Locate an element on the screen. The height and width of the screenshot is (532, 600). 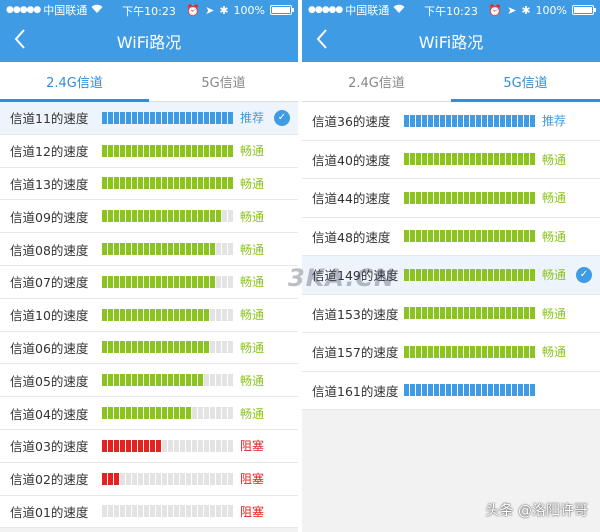
channel-row: 信道08的速度 畅通 is located at coordinates (149, 249).